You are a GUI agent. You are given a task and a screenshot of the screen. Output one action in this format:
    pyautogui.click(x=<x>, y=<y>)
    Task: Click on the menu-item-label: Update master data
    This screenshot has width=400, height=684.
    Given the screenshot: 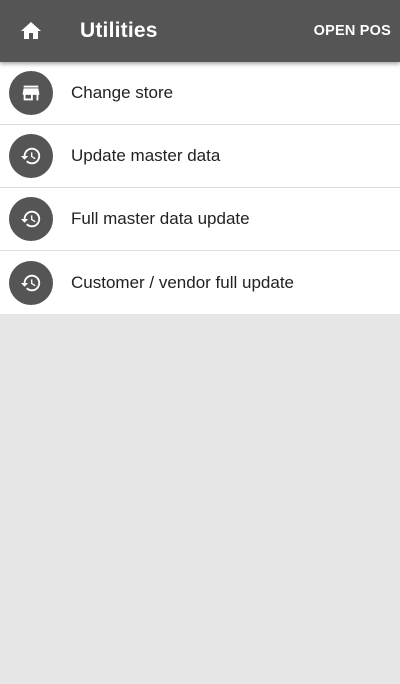 What is the action you would take?
    pyautogui.click(x=146, y=155)
    